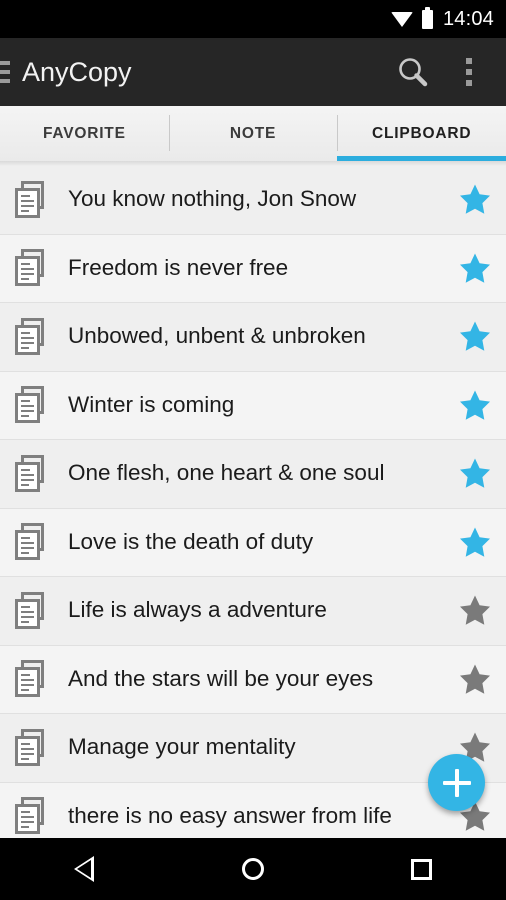 This screenshot has height=900, width=506. Describe the element at coordinates (182, 747) in the screenshot. I see `list-item-text: Manage your mentality` at that location.